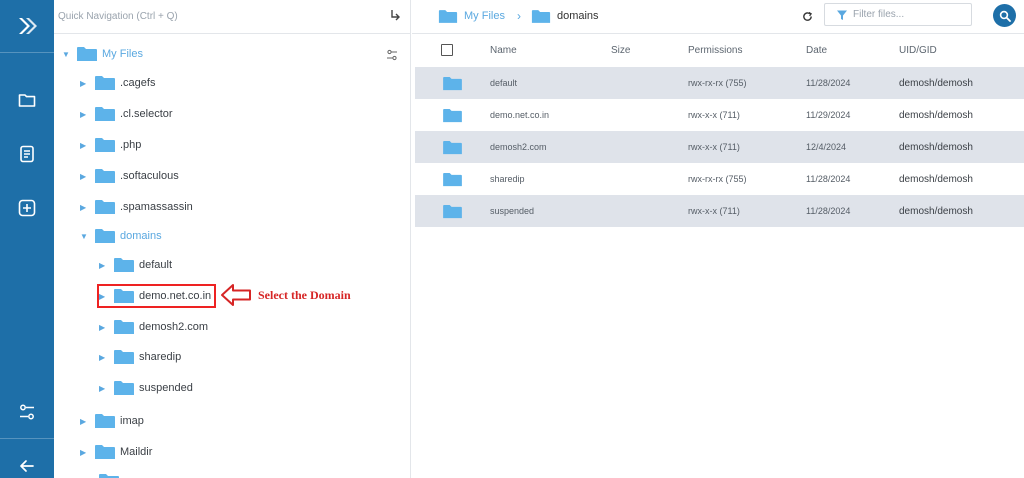 The image size is (1024, 478). Describe the element at coordinates (117, 83) in the screenshot. I see `tree-item-cagefs: ▶ .cagefs` at that location.